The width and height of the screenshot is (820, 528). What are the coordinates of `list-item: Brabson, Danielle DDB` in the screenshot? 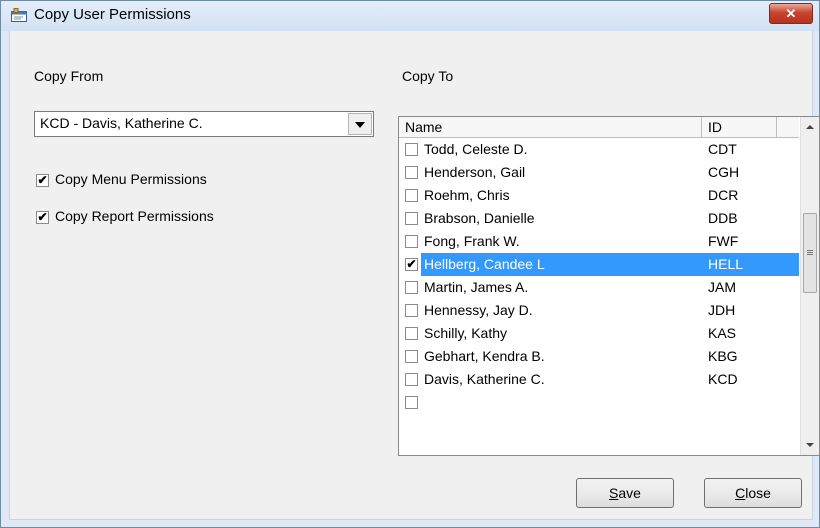 It's located at (599, 218).